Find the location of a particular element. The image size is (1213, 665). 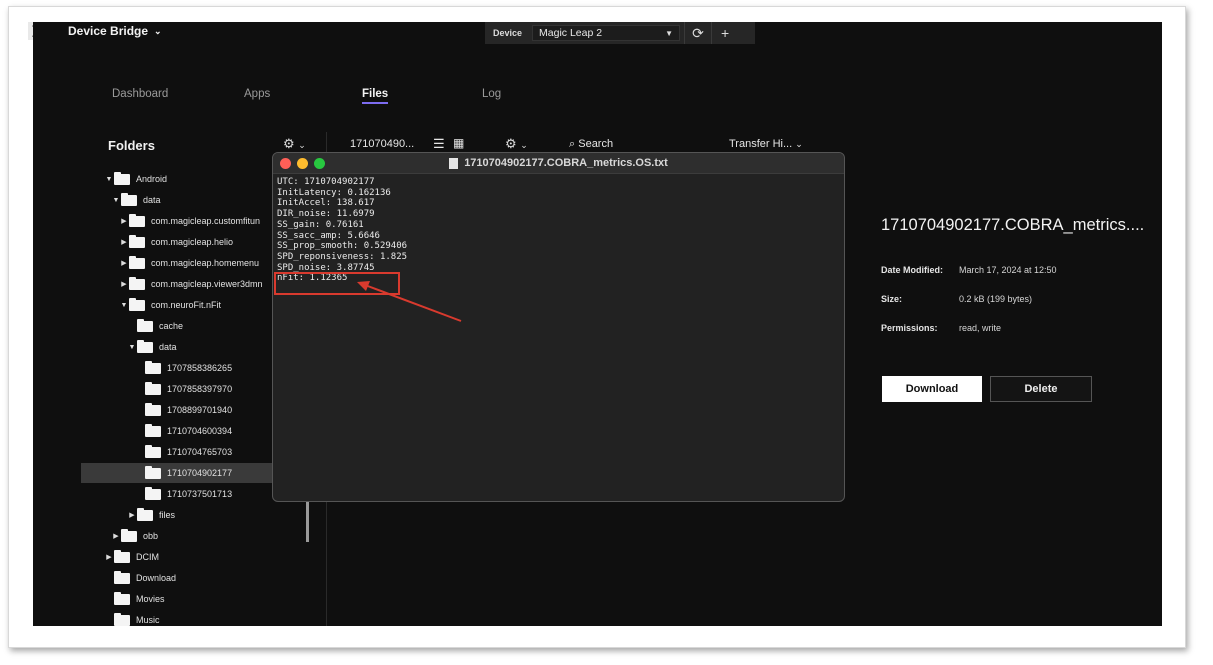

folder-label: 1710704600394 is located at coordinates (200, 431).